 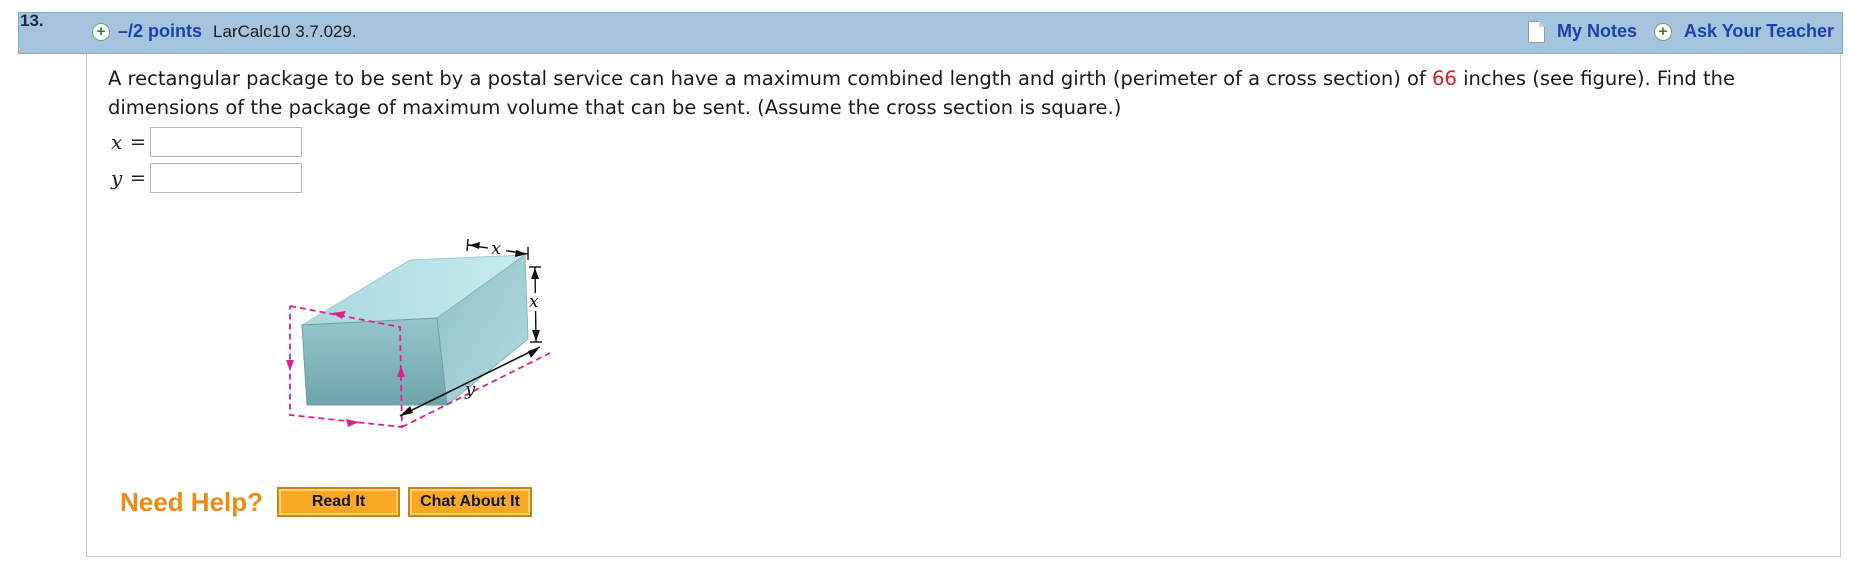 I want to click on read-it-button: Read It, so click(x=338, y=502).